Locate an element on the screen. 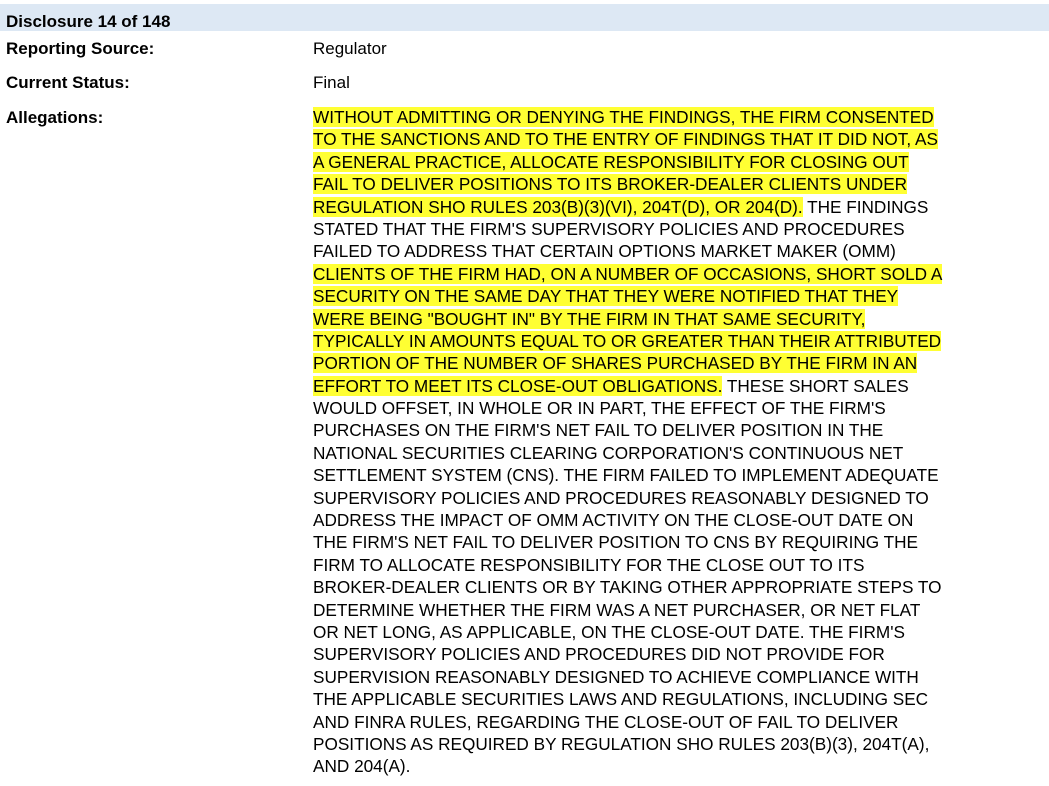  allegations-text-segment: THE FINDINGS is located at coordinates (865, 206).